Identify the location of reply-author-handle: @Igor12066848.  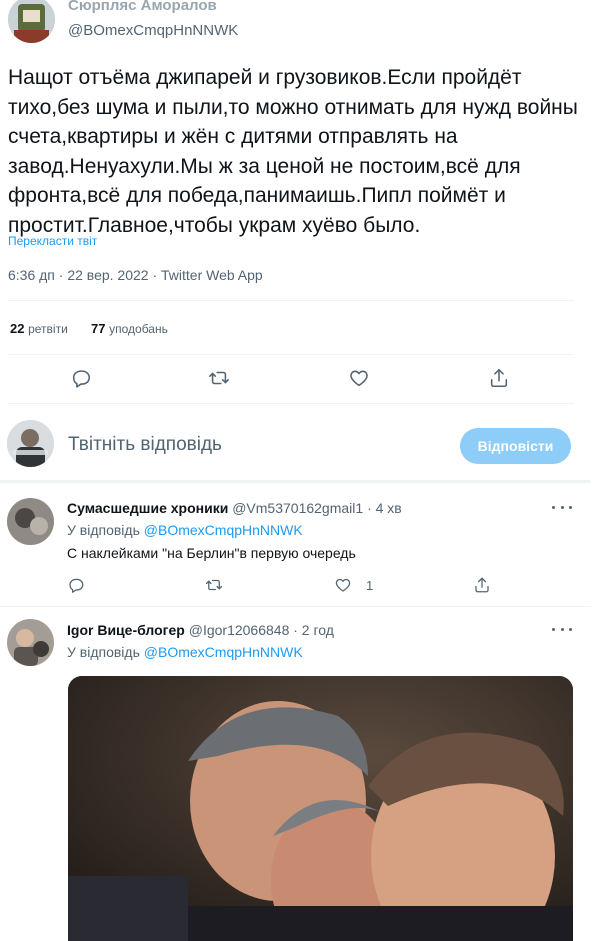
(239, 630).